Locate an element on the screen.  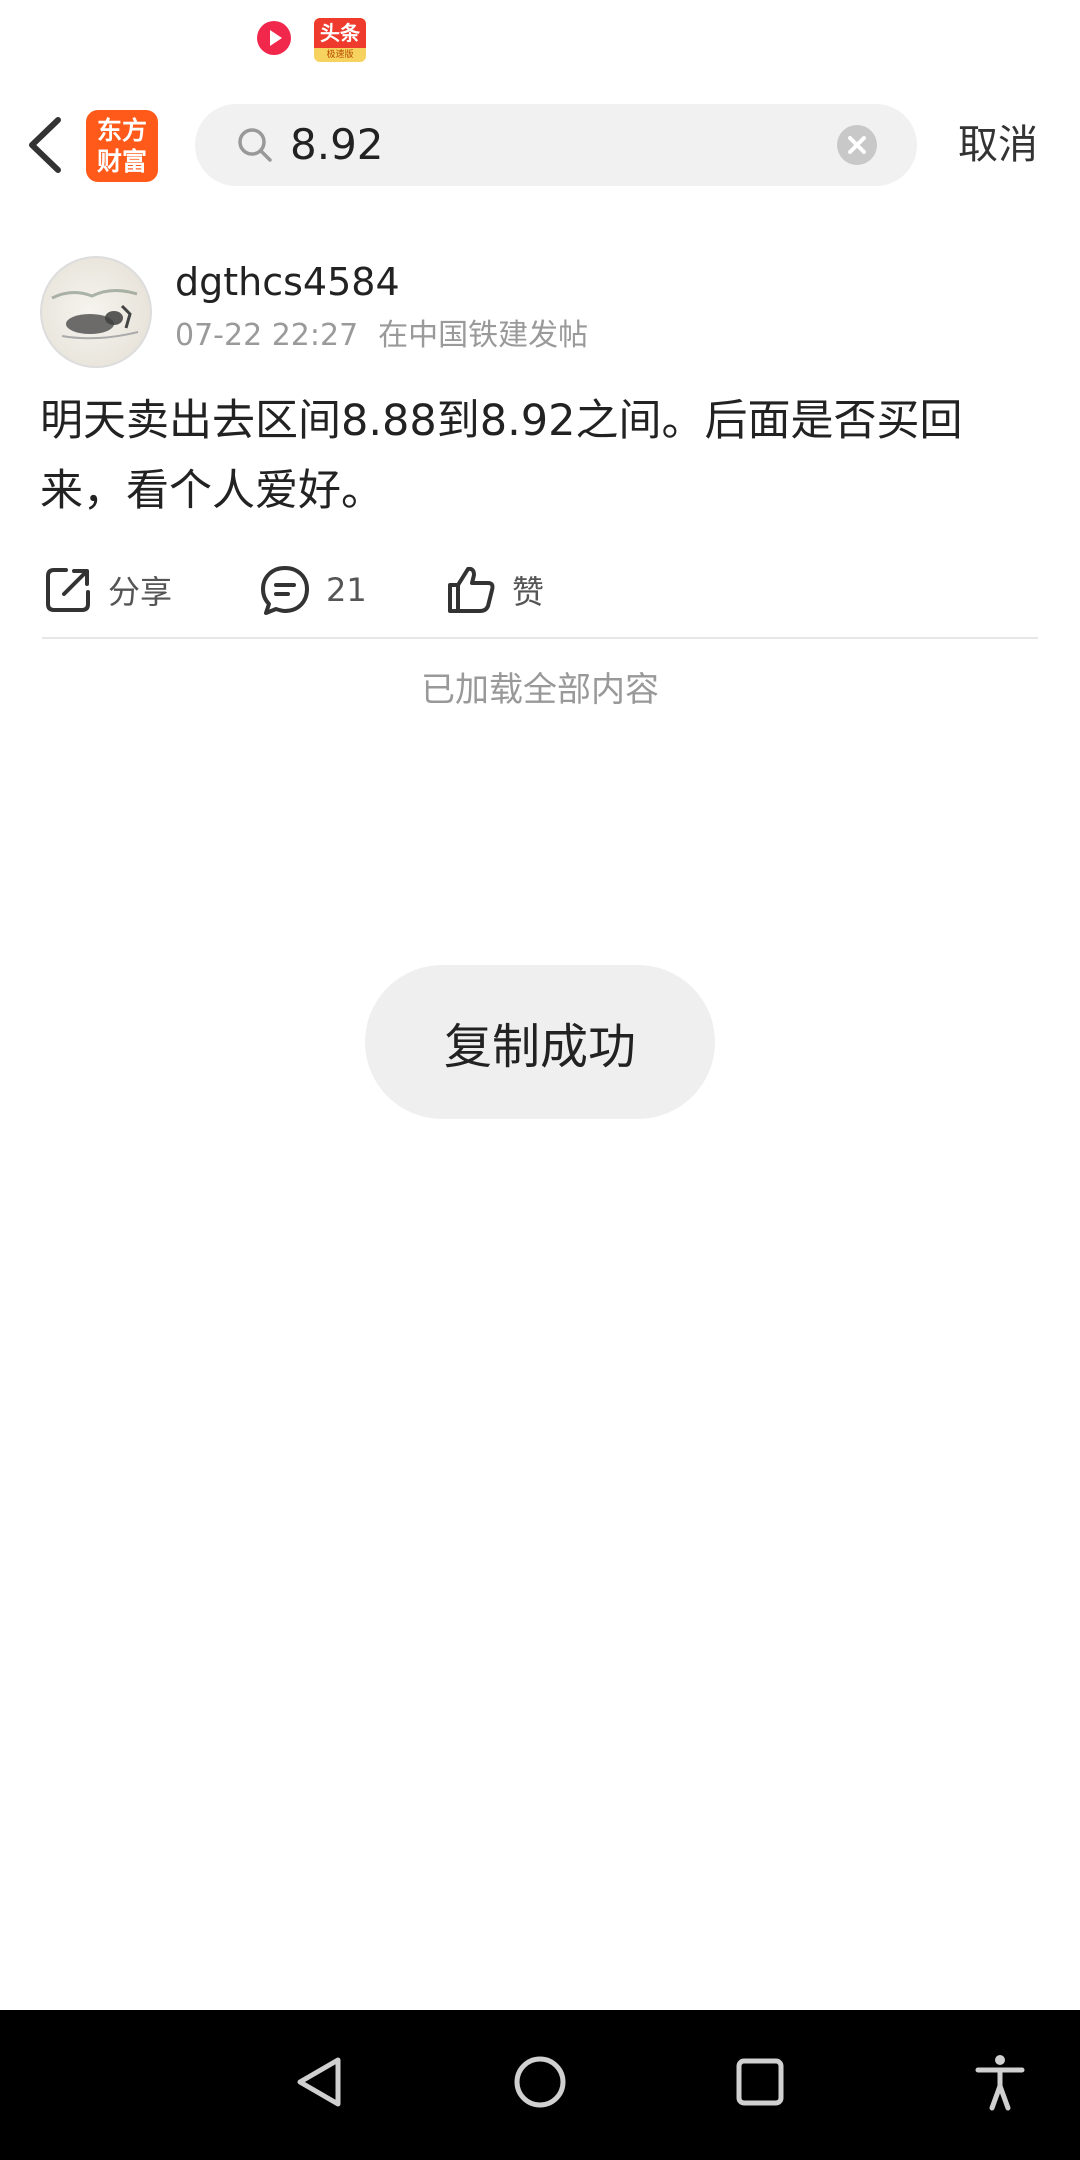
divider is located at coordinates (540, 638).